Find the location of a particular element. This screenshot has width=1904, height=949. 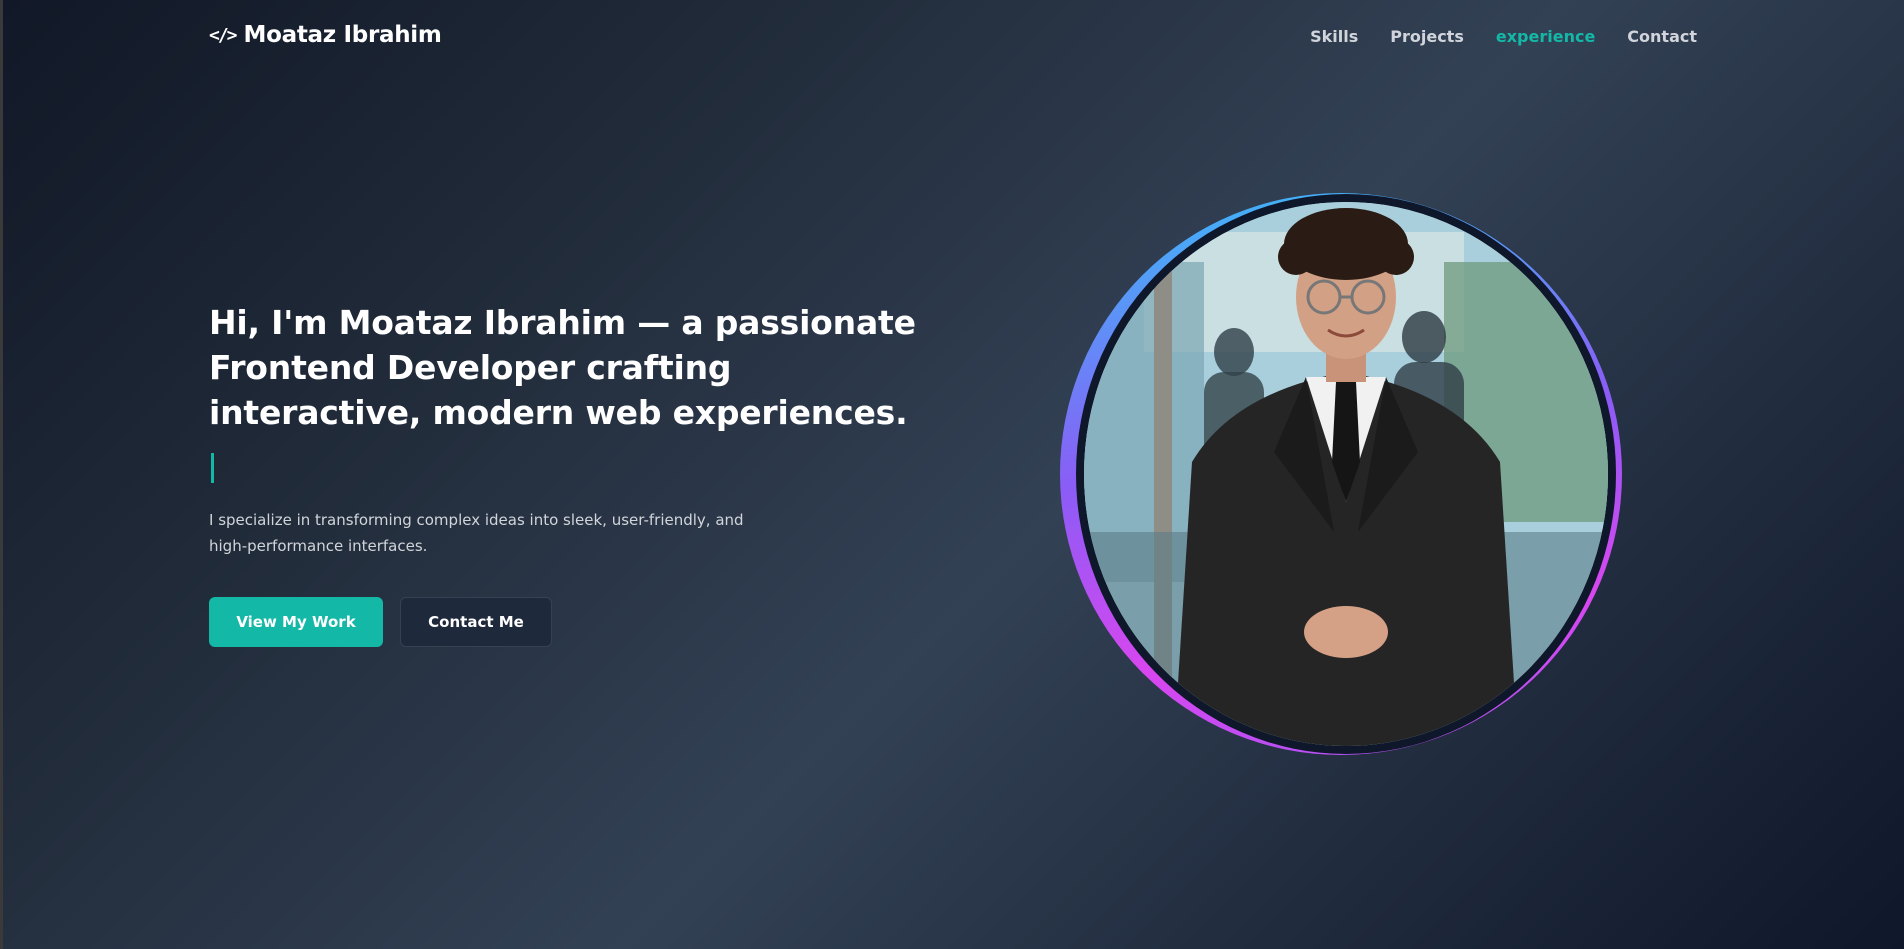

main-nav: Skills Projects experience Contact is located at coordinates (1503, 36).